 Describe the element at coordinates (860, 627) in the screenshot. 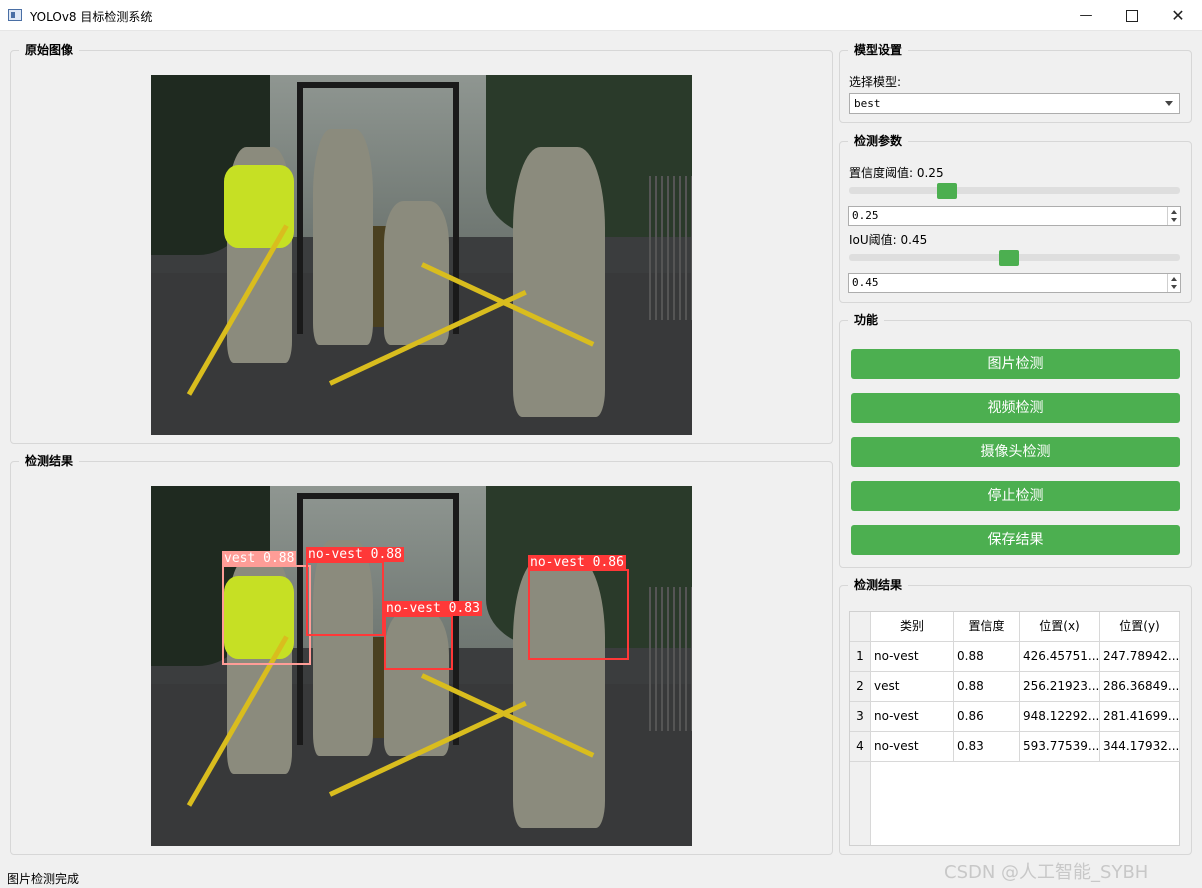

I see `table-corner` at that location.